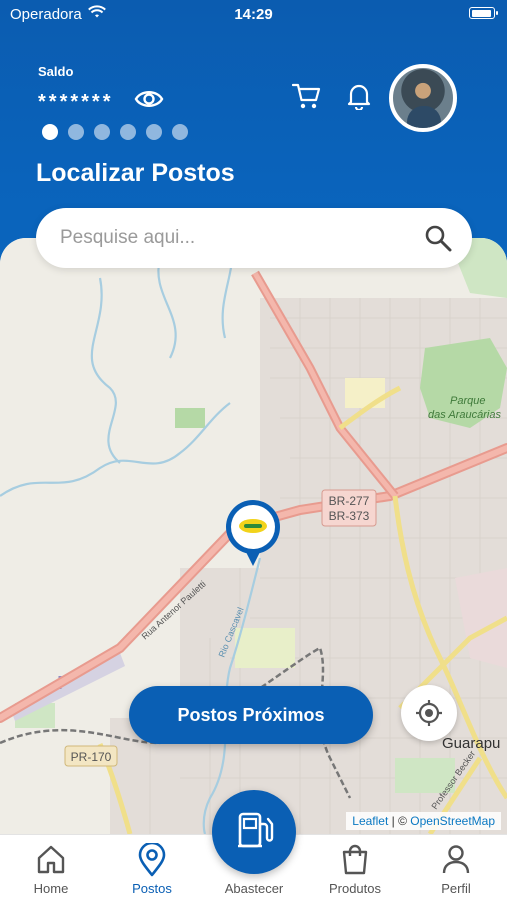  I want to click on search-input, so click(235, 238).